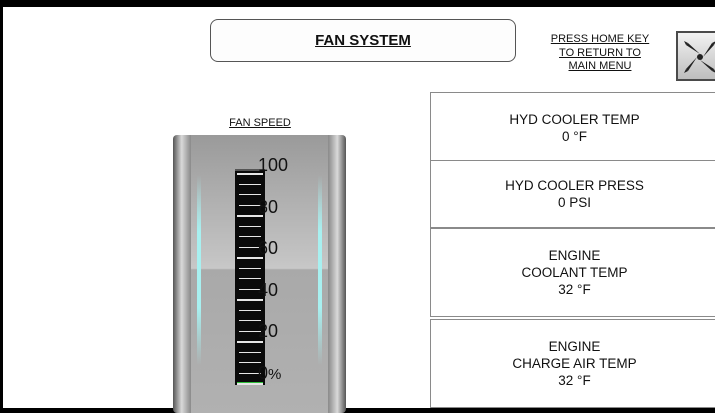 The height and width of the screenshot is (413, 715). I want to click on gauge-glow-left, so click(199, 270).